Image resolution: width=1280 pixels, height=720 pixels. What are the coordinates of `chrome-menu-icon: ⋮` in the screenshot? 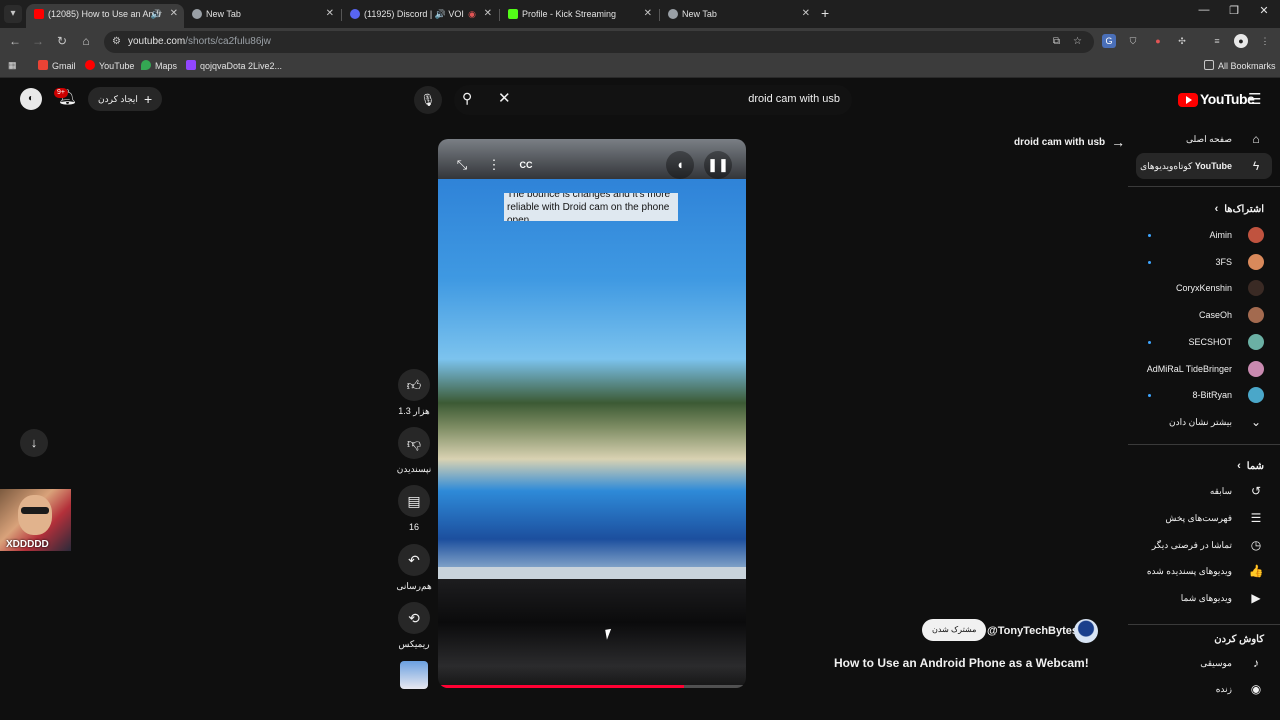 It's located at (1265, 41).